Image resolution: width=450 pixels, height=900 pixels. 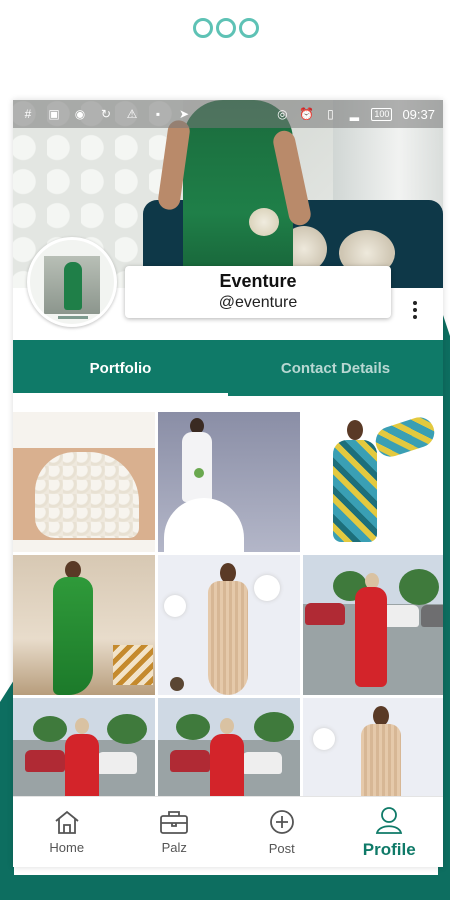 I want to click on nav-palz: Palz, so click(x=175, y=832).